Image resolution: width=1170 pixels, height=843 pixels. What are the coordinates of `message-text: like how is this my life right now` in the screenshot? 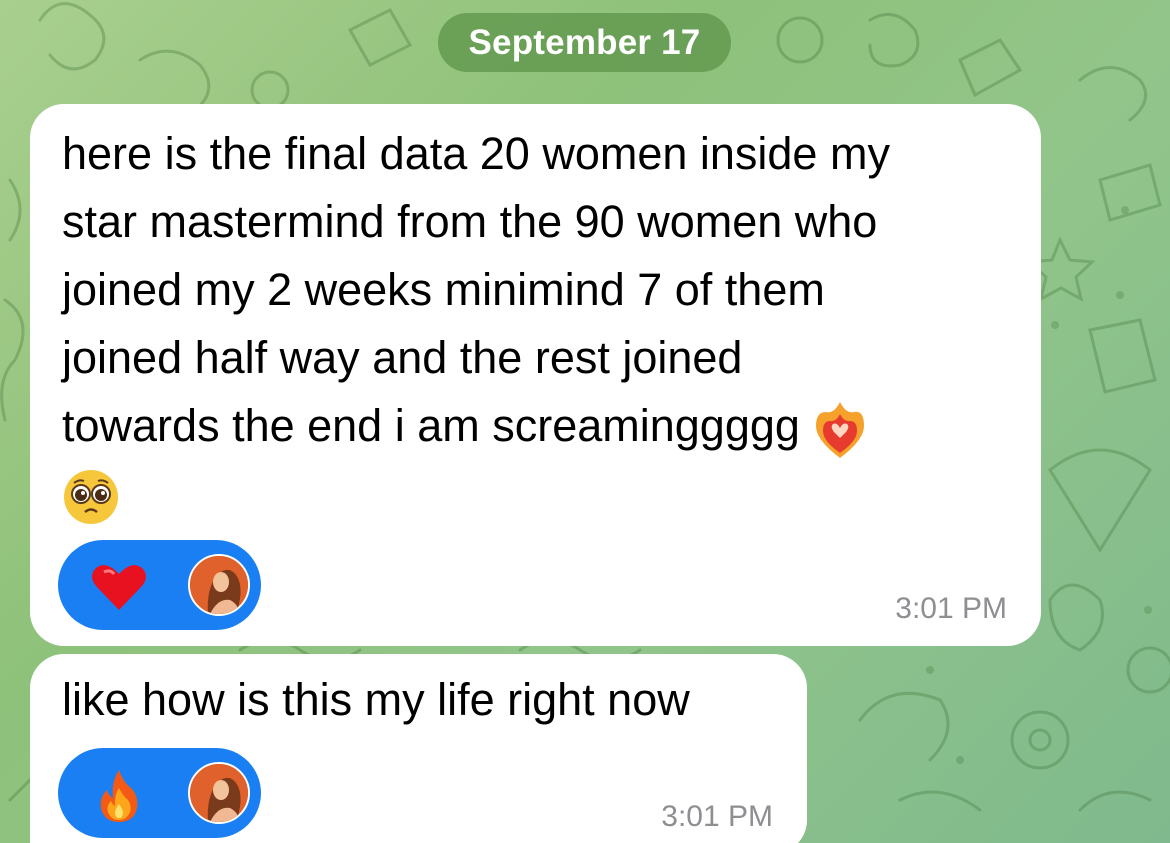 It's located at (432, 700).